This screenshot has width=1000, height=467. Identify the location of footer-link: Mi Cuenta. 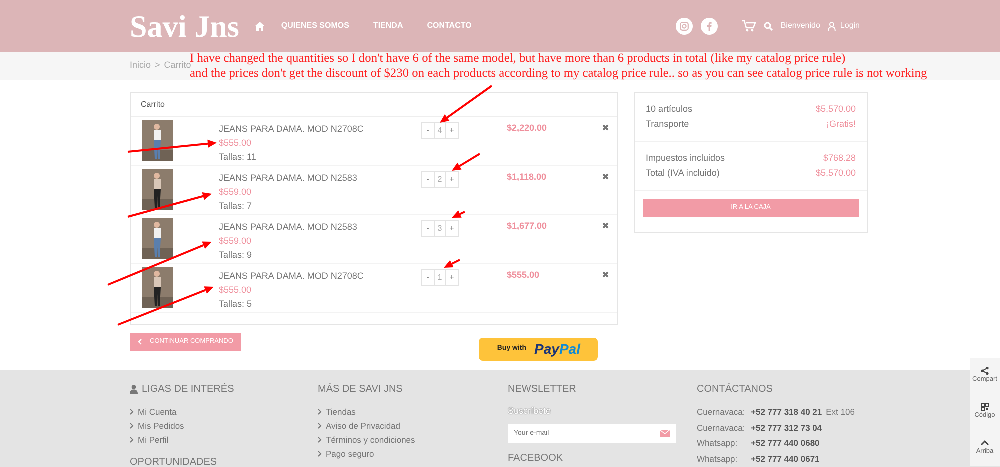
(157, 412).